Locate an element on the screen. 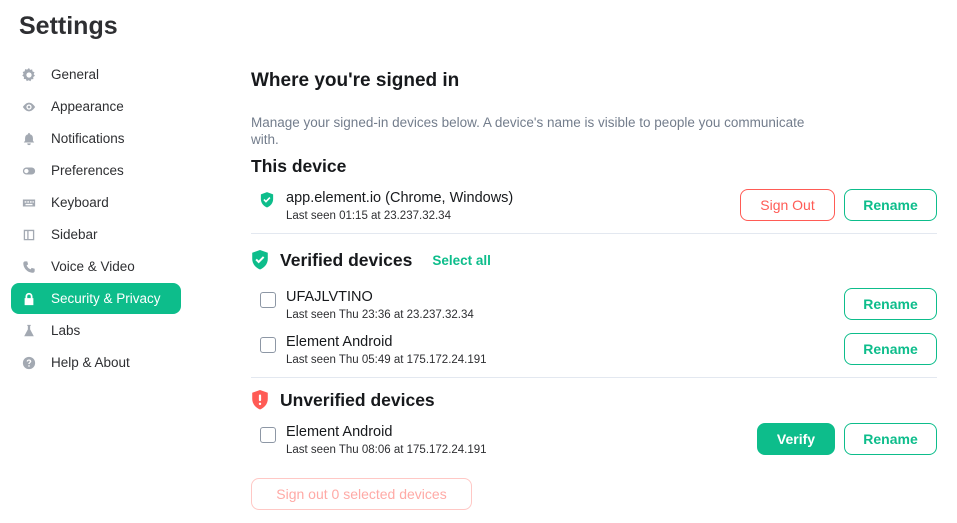 The image size is (957, 523). sidebar-item-voice-video: Voice & Video is located at coordinates (96, 266).